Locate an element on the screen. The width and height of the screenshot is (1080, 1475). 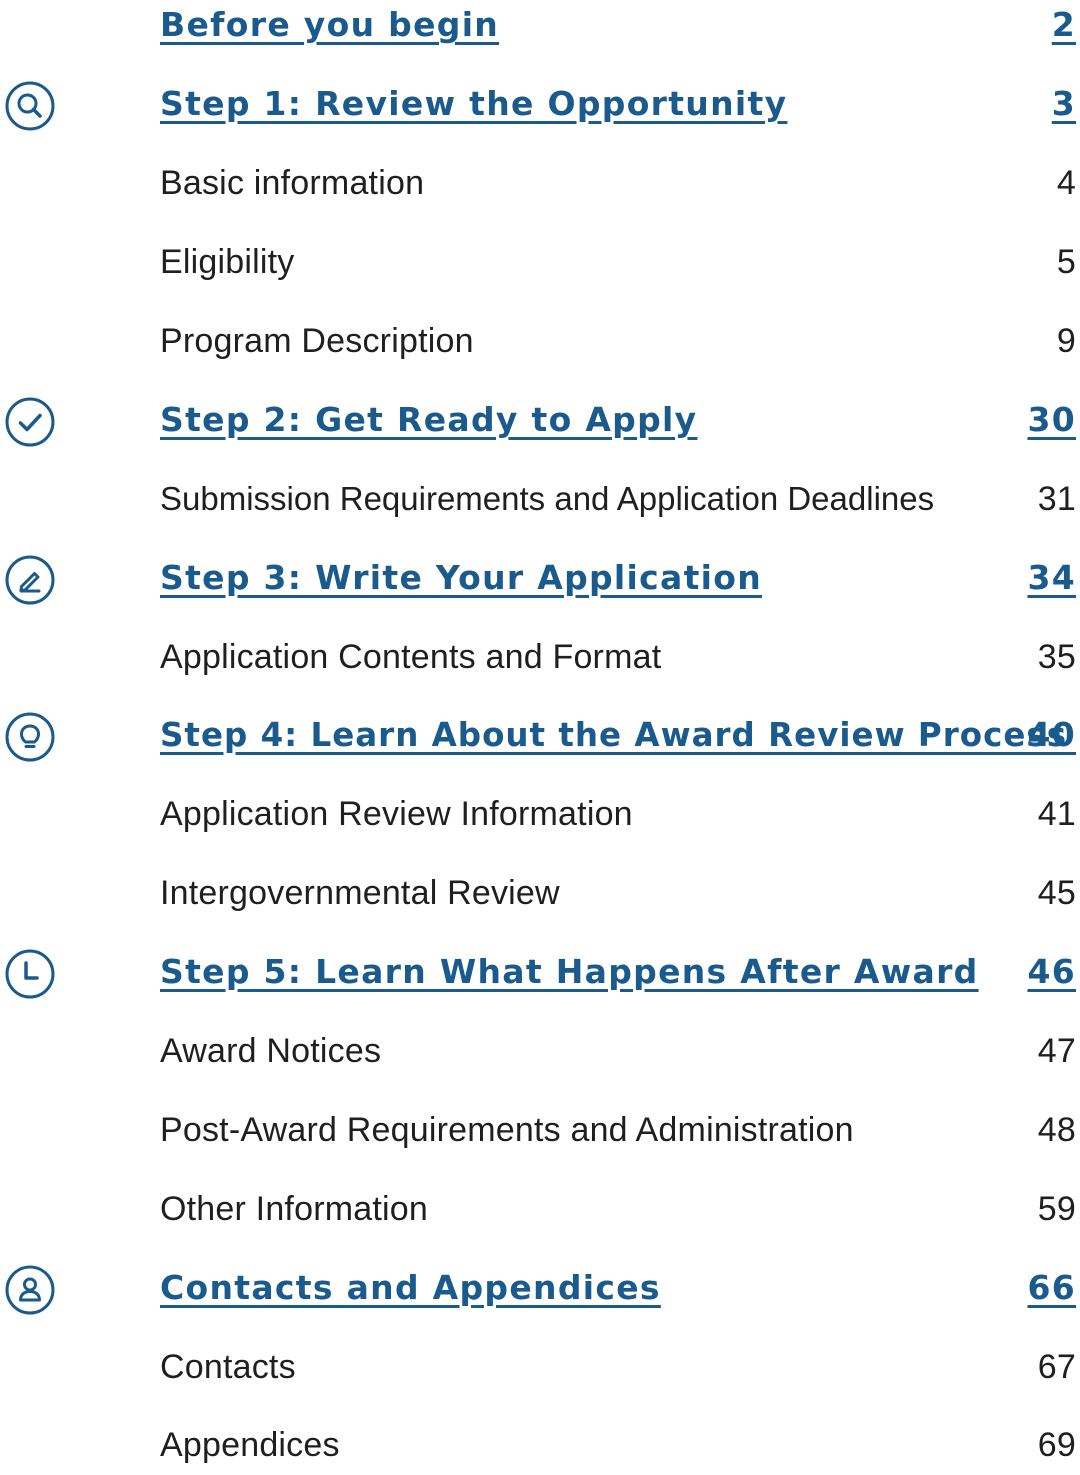
toc-item-title: Award Notices is located at coordinates (270, 1051).